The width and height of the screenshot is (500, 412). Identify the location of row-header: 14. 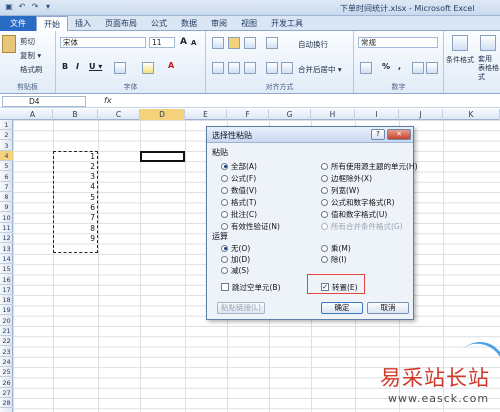
(6, 259).